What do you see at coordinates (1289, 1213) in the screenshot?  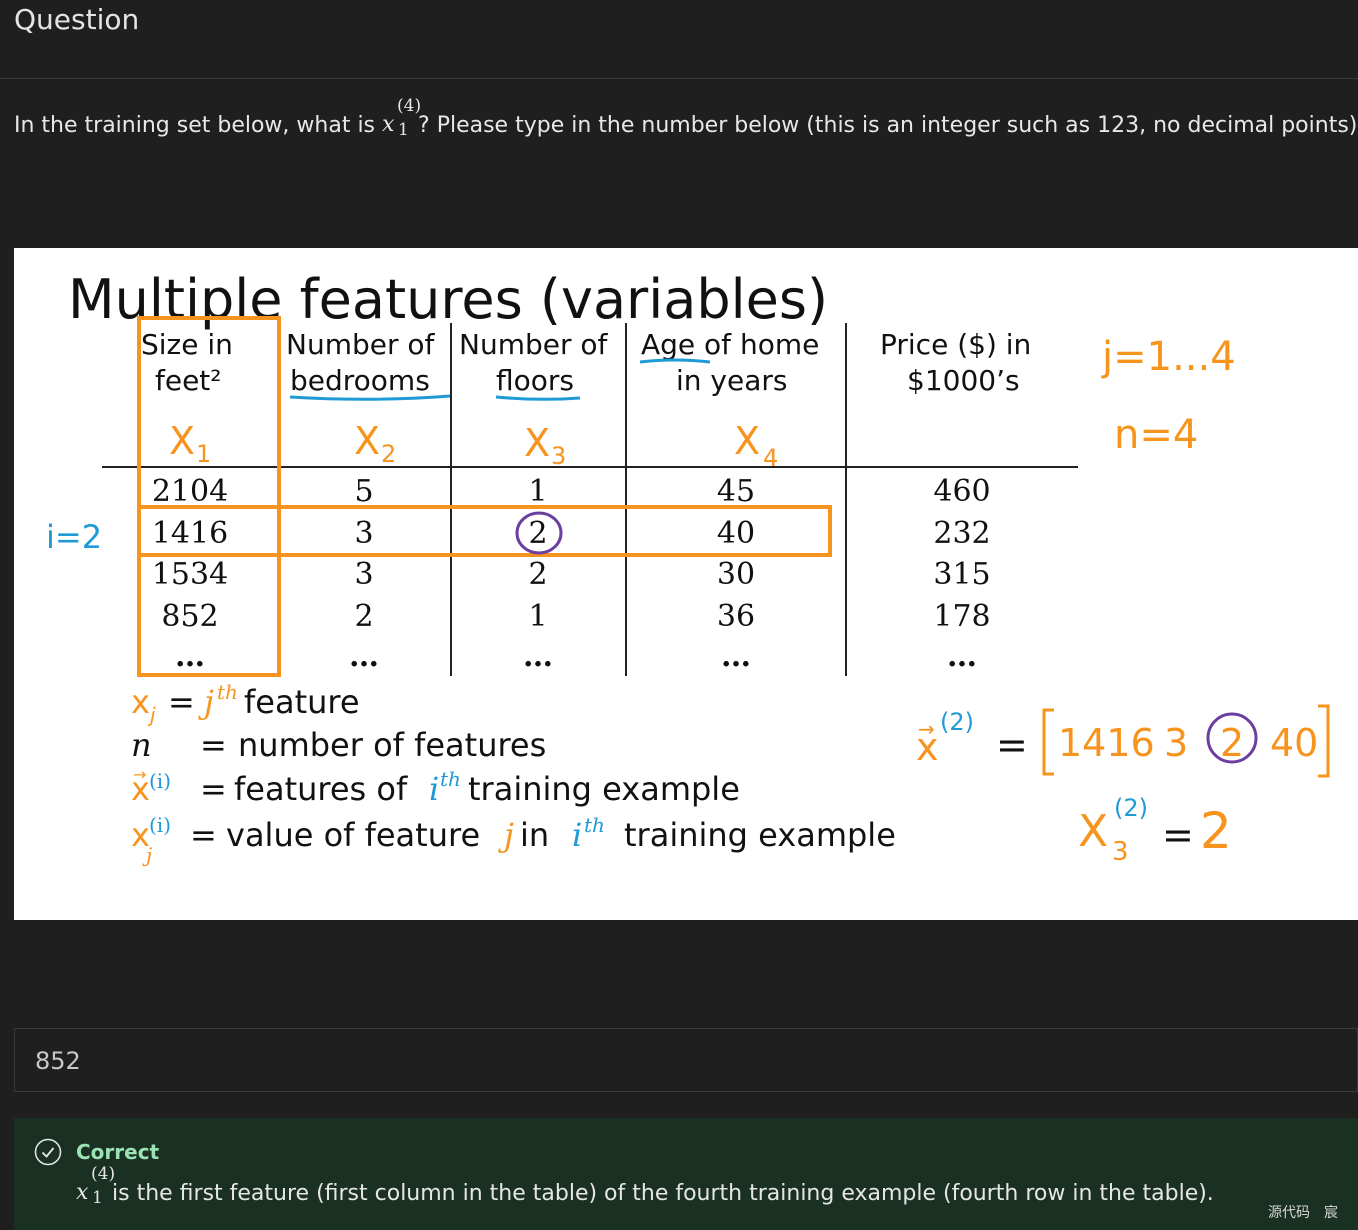 I see `watermark-a: 源代码` at bounding box center [1289, 1213].